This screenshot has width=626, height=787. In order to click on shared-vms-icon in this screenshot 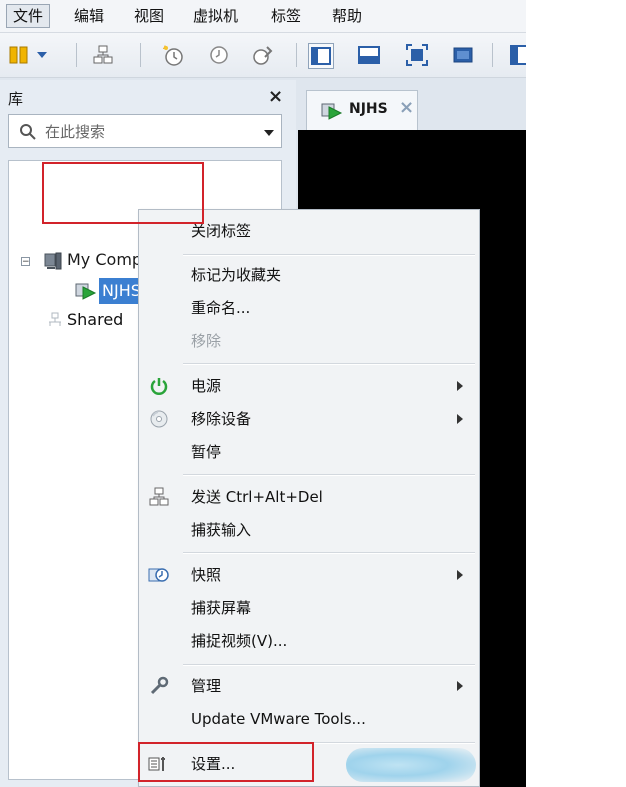, I will do `click(55, 319)`.